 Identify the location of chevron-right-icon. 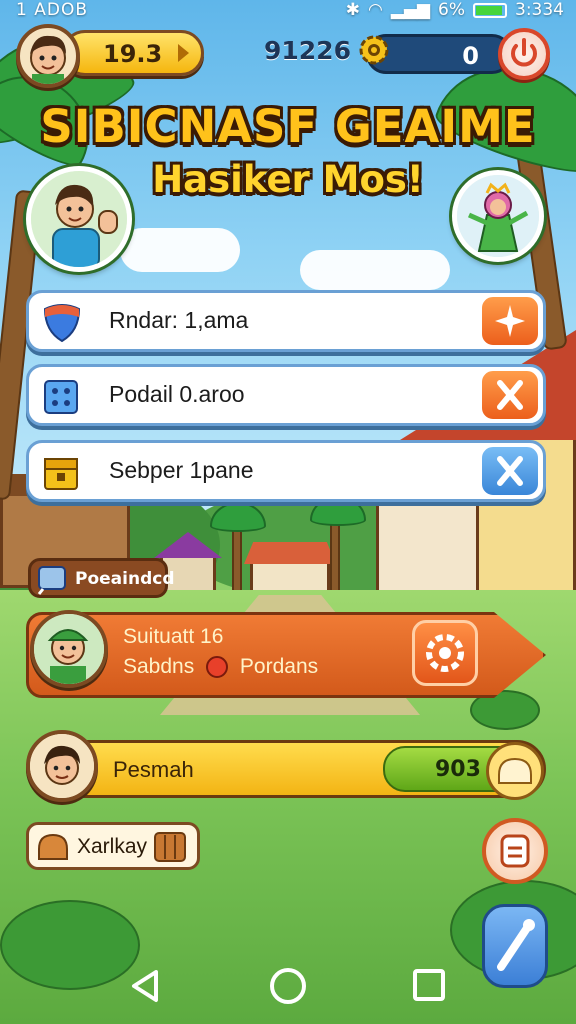
(183, 53).